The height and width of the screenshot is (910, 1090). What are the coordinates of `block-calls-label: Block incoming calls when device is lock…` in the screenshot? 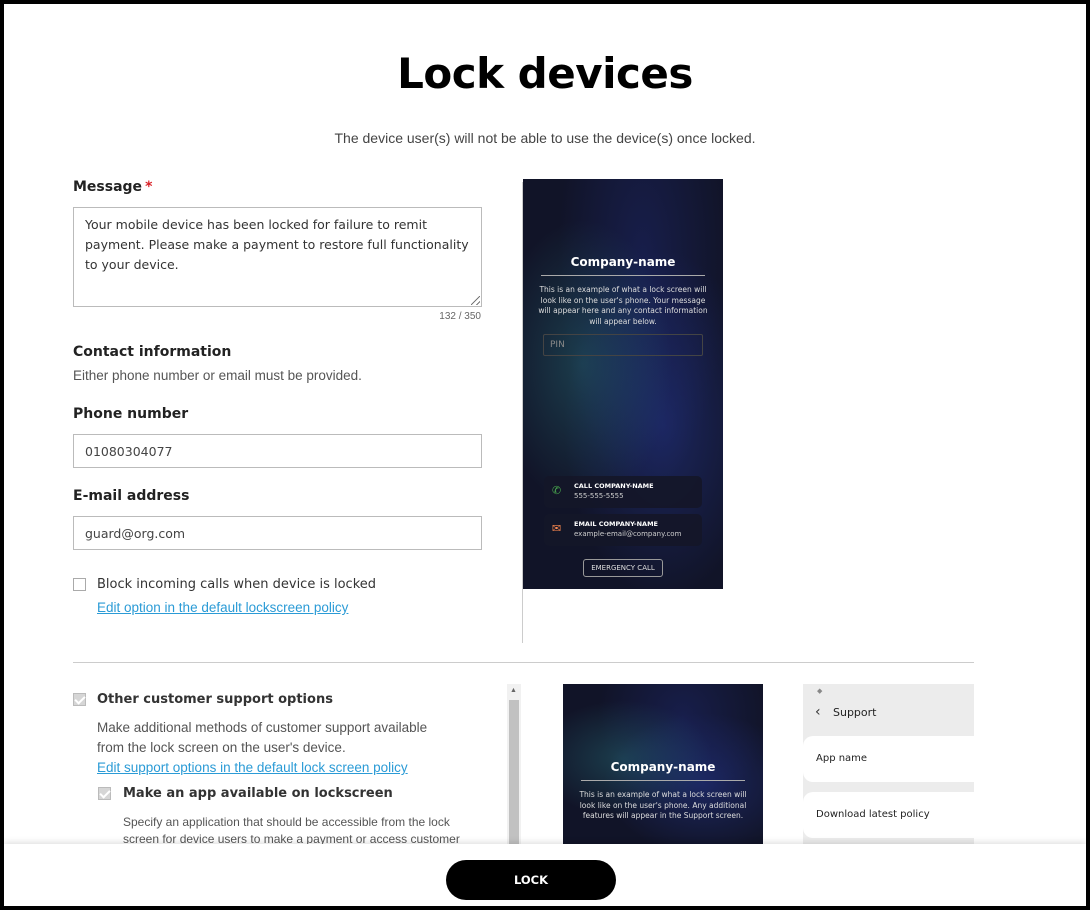 It's located at (237, 584).